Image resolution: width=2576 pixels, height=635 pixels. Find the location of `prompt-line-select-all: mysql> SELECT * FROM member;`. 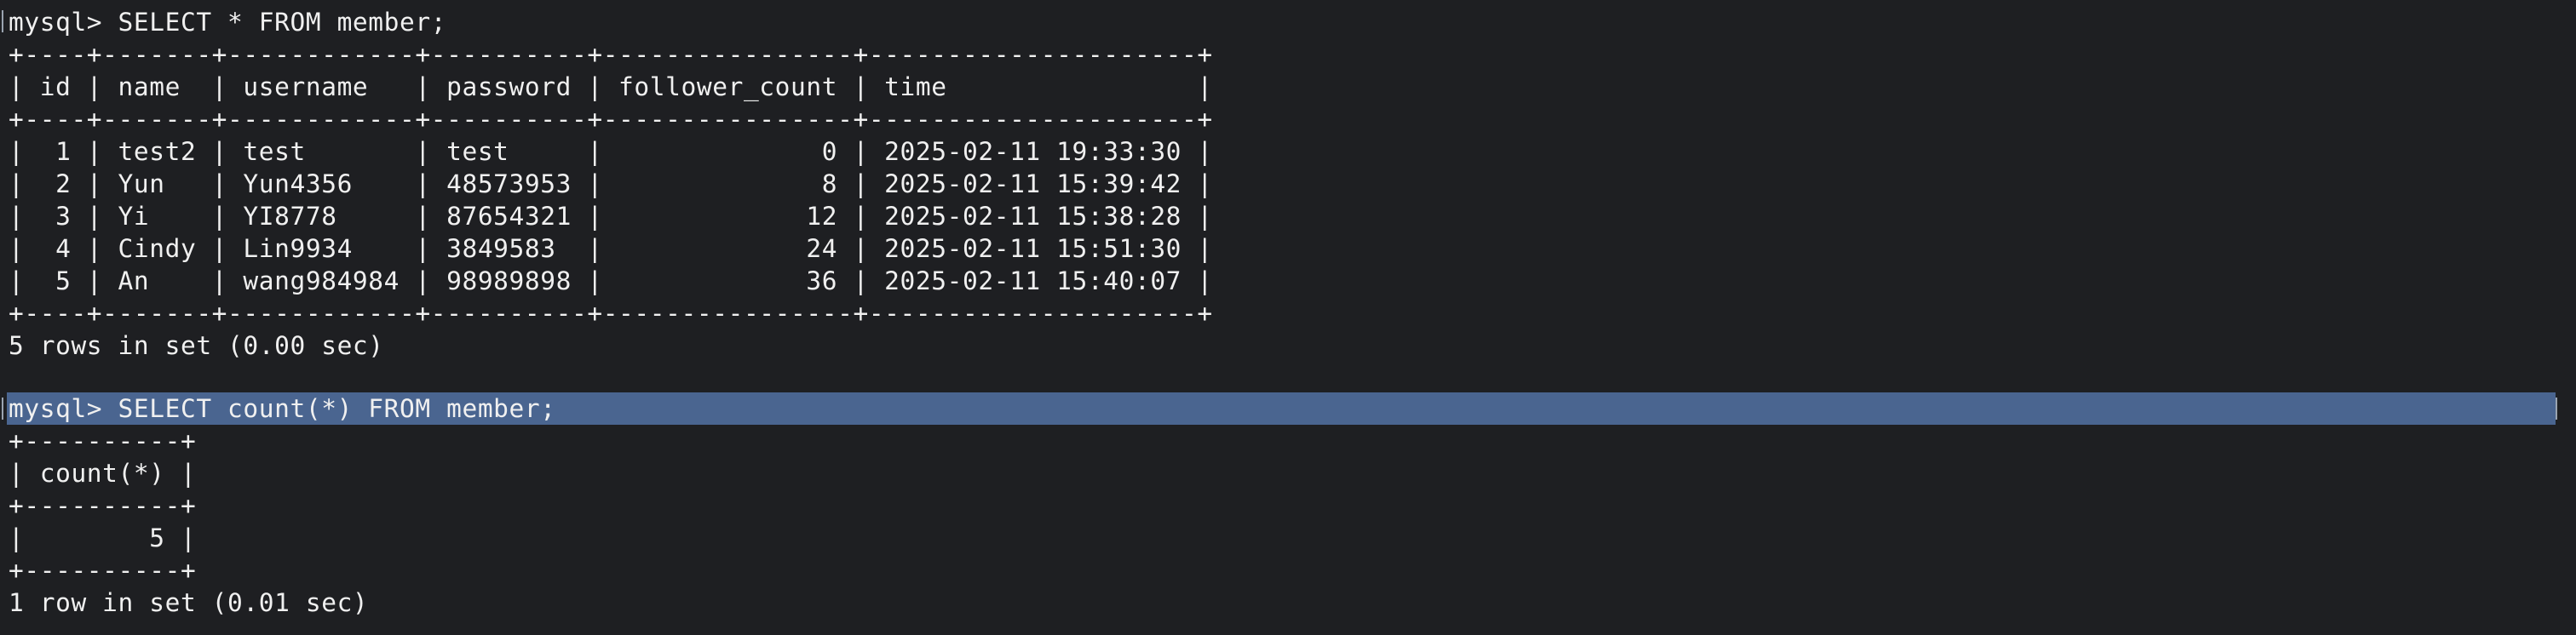

prompt-line-select-all: mysql> SELECT * FROM member; is located at coordinates (228, 22).